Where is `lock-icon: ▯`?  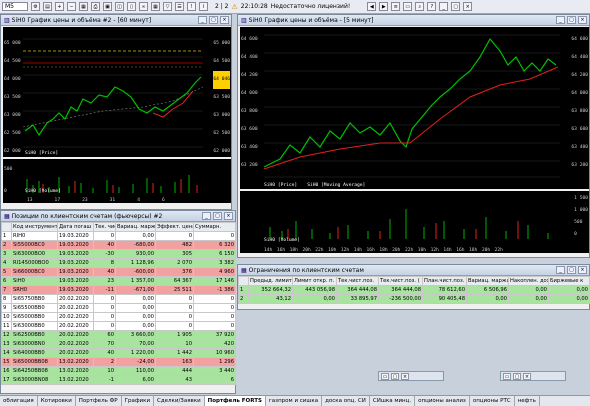
lock-icon: ▯ is located at coordinates (131, 6).